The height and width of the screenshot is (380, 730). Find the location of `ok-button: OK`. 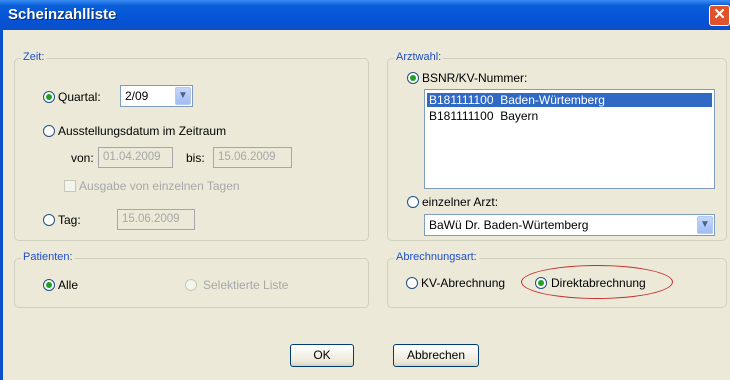

ok-button: OK is located at coordinates (322, 355).